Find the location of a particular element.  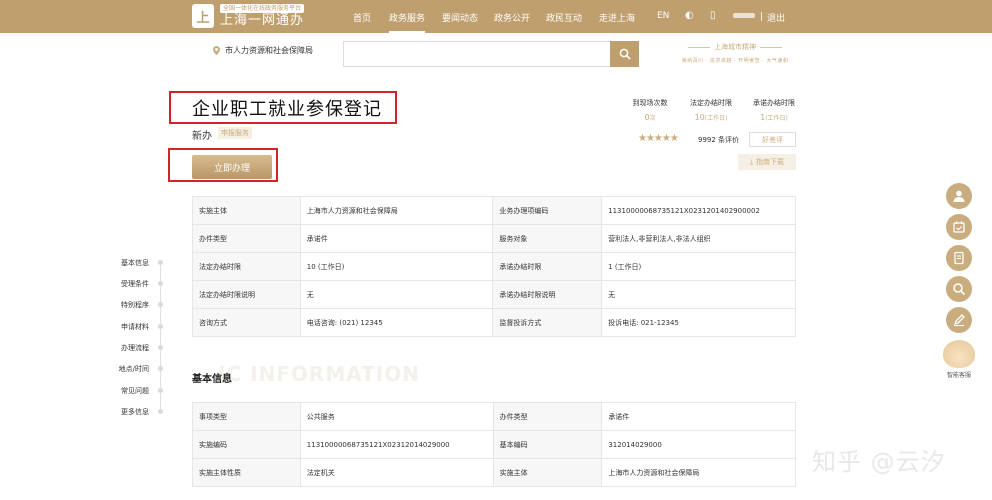

service-type-badge: 申报服务 is located at coordinates (235, 133).